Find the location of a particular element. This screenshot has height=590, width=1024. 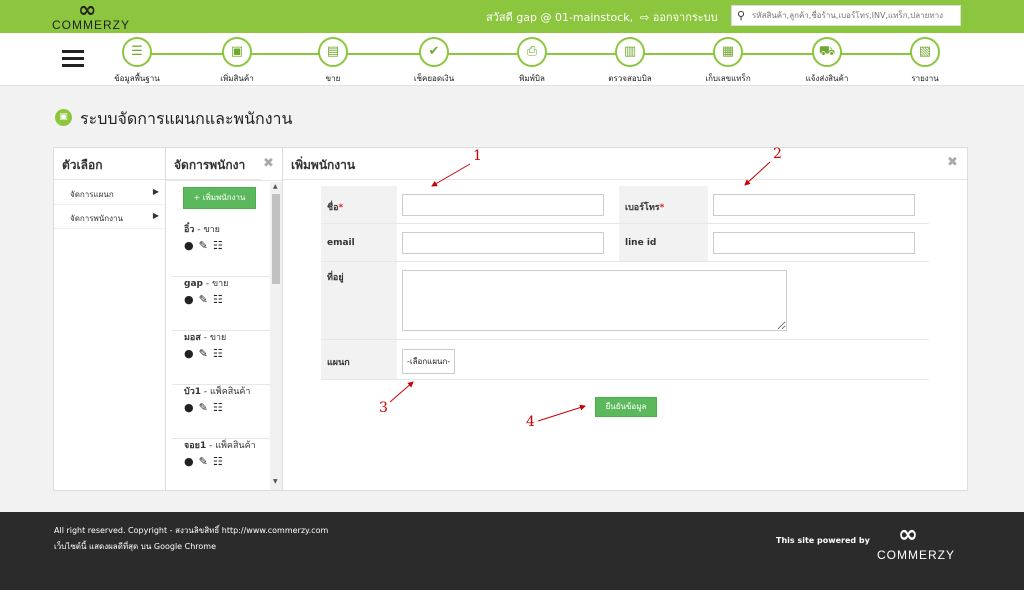

staff-list-scrollbar: ▲ ▼ is located at coordinates (276, 336).